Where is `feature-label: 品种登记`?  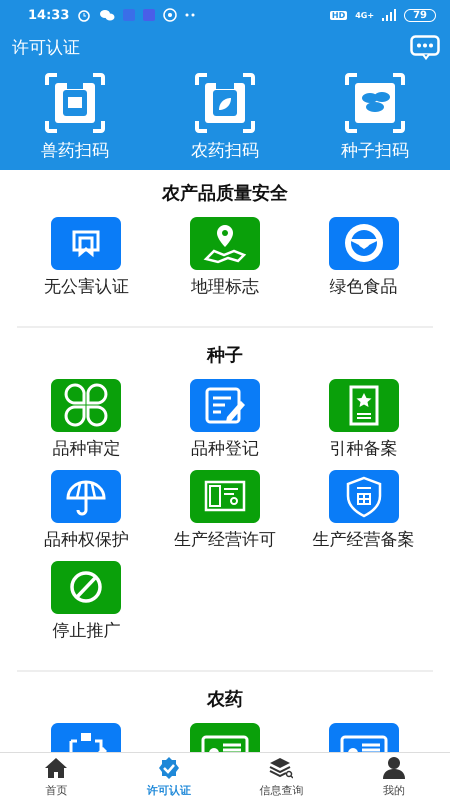 feature-label: 品种登记 is located at coordinates (224, 449).